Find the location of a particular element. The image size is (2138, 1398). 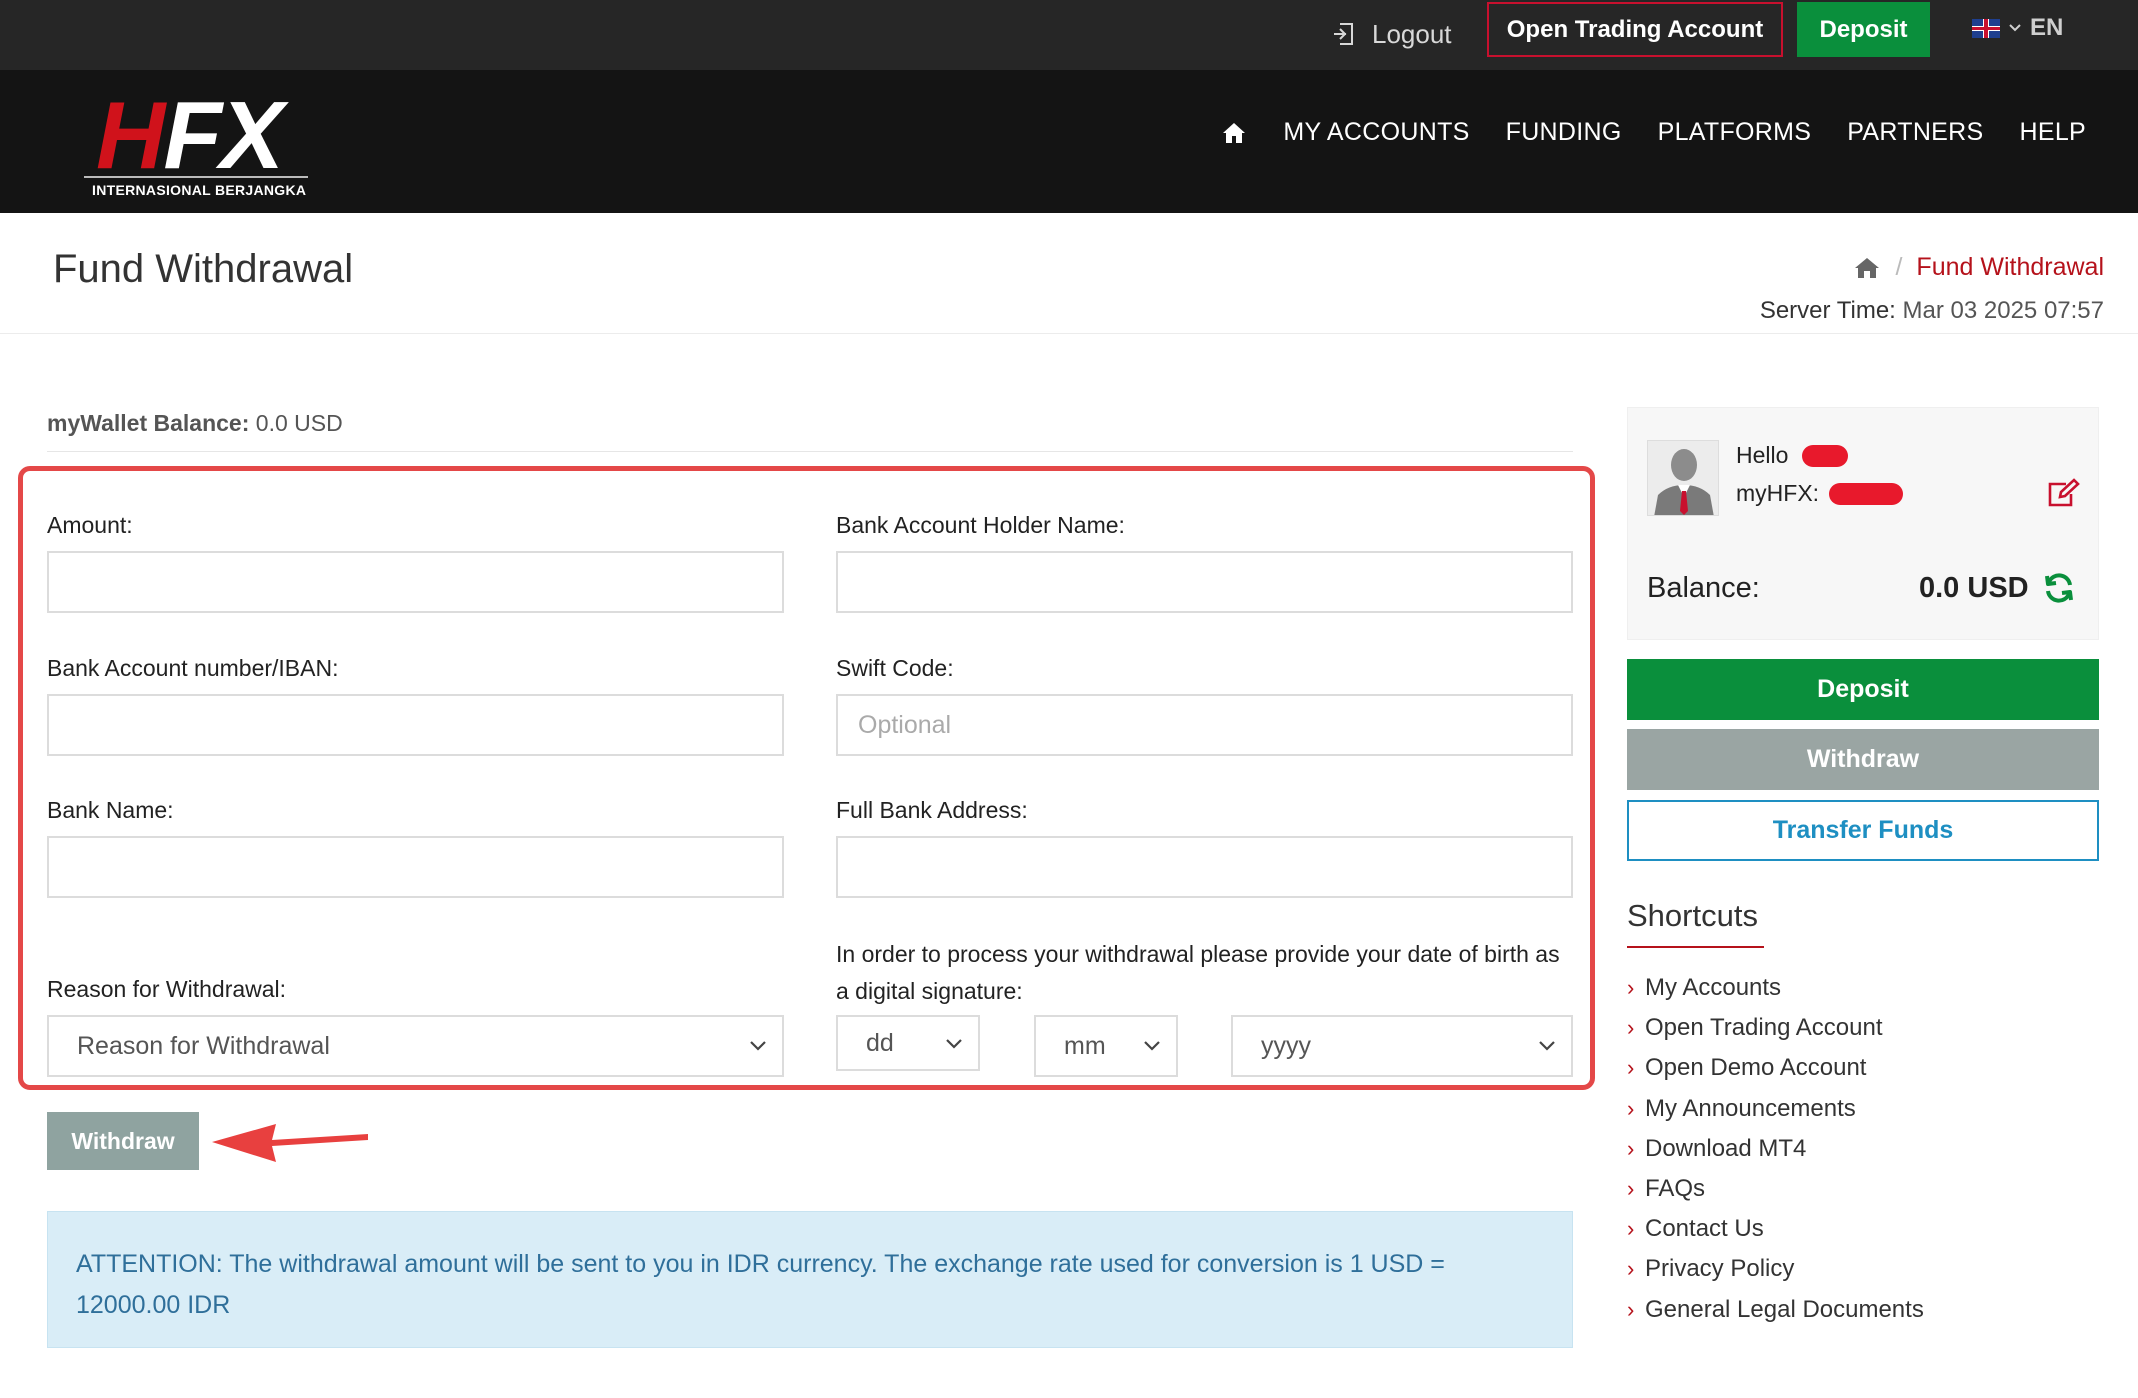

open-trading-account-button: Open Trading Account is located at coordinates (1635, 29).